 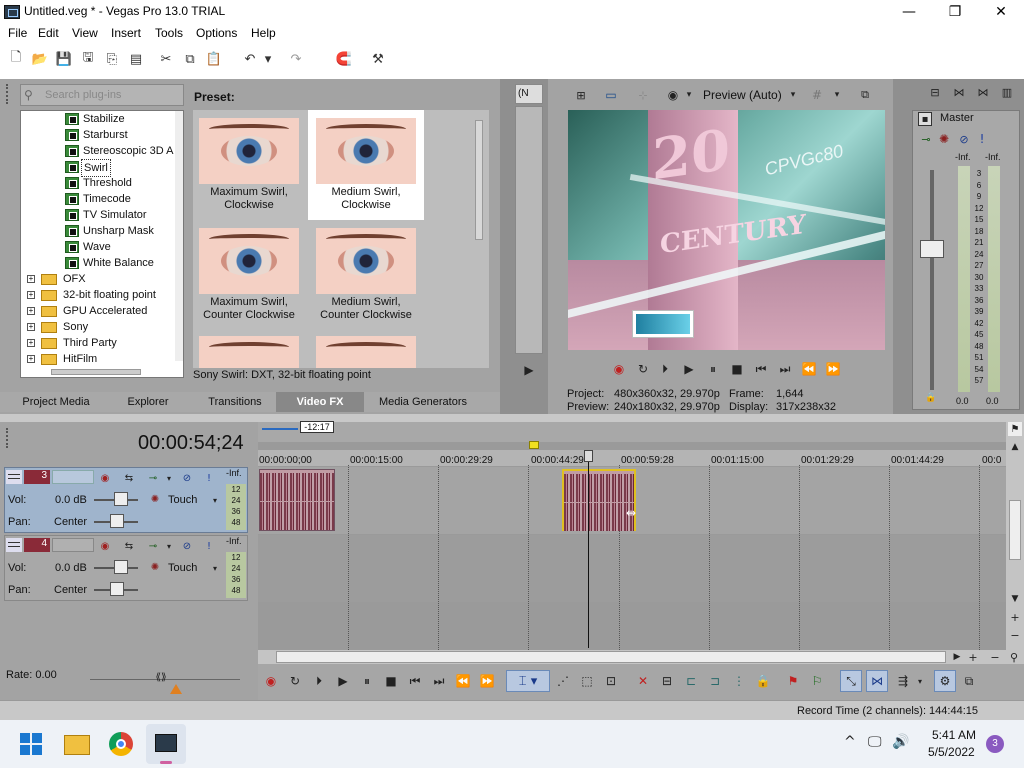 What do you see at coordinates (563, 681) in the screenshot?
I see `envelope-tool-icon: ⋰` at bounding box center [563, 681].